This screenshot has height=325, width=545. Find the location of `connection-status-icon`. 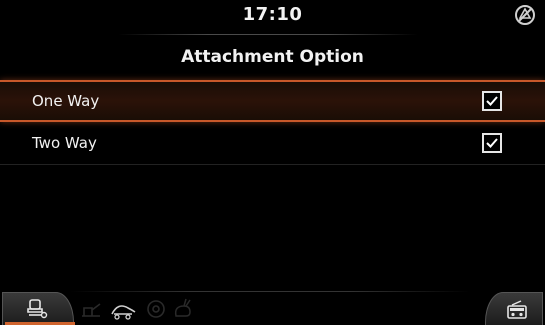

connection-status-icon is located at coordinates (525, 15).